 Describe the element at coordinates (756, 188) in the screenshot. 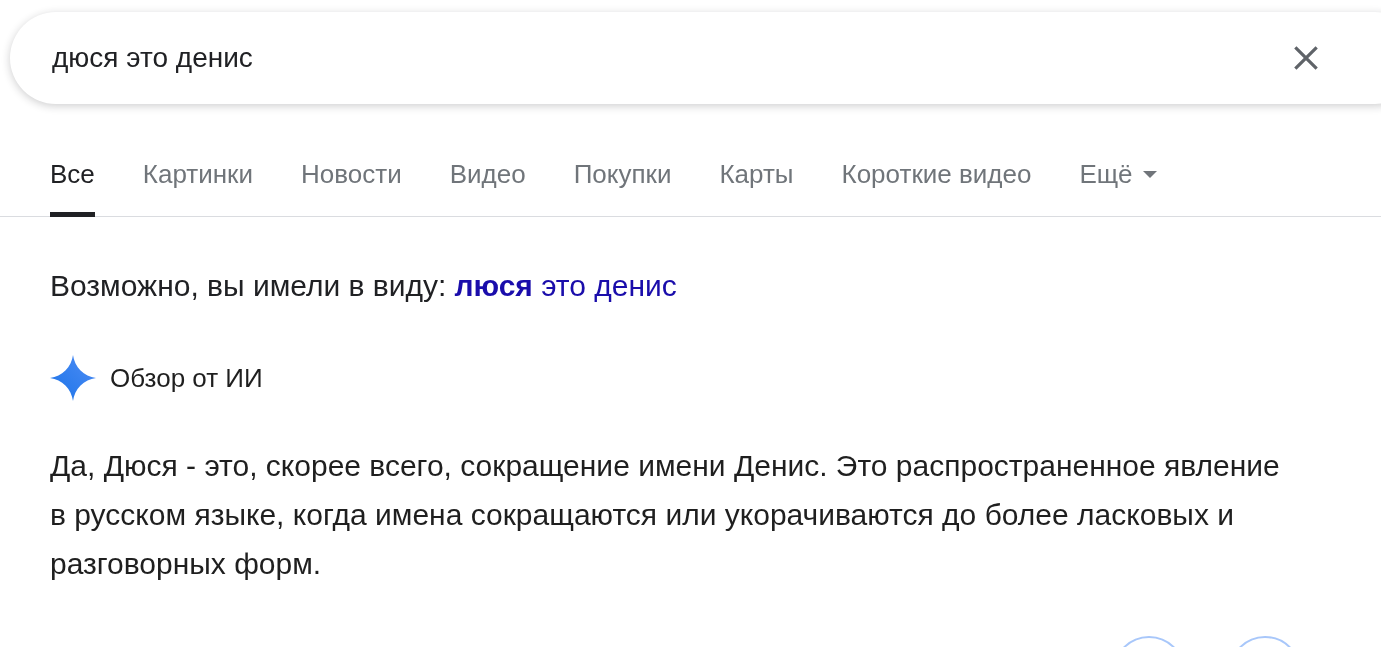

I see `tab: Карты` at that location.